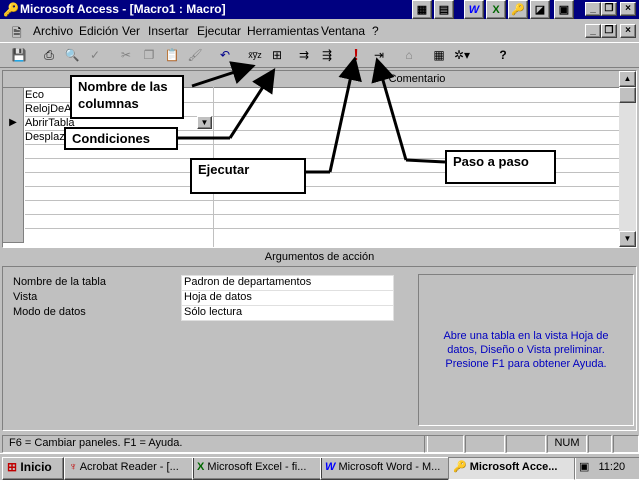  I want to click on callout-paso-a-paso: Paso a paso, so click(500, 167).